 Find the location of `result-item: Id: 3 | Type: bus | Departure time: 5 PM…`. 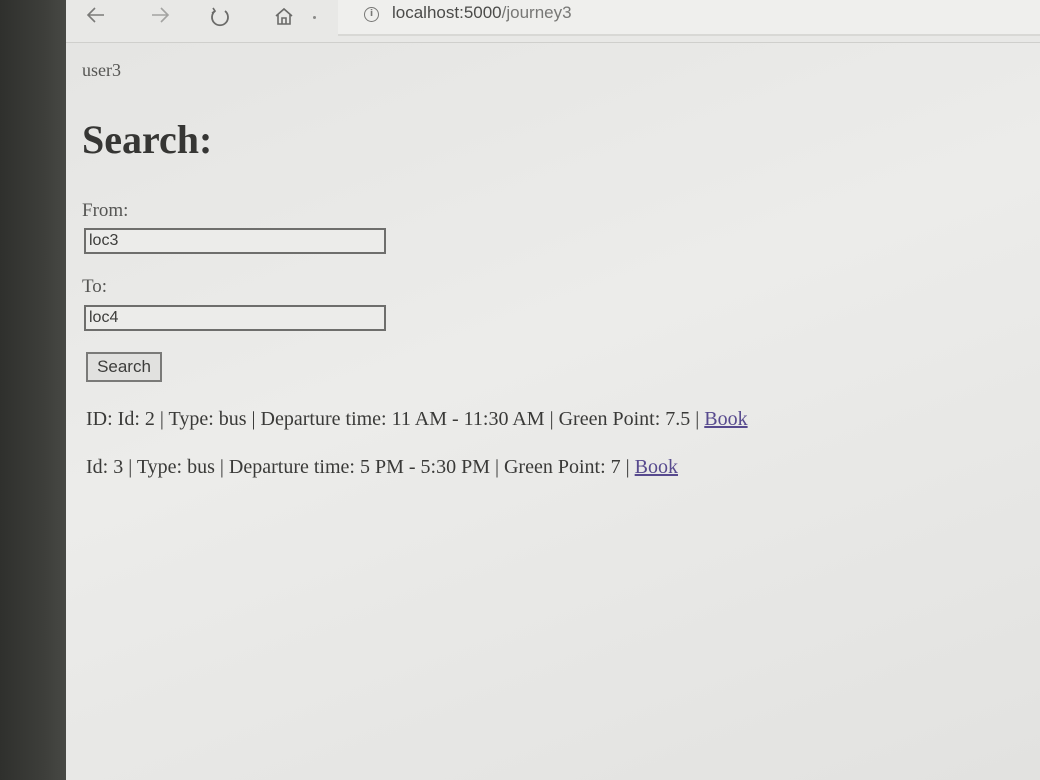

result-item: Id: 3 | Type: bus | Departure time: 5 PM… is located at coordinates (382, 467).